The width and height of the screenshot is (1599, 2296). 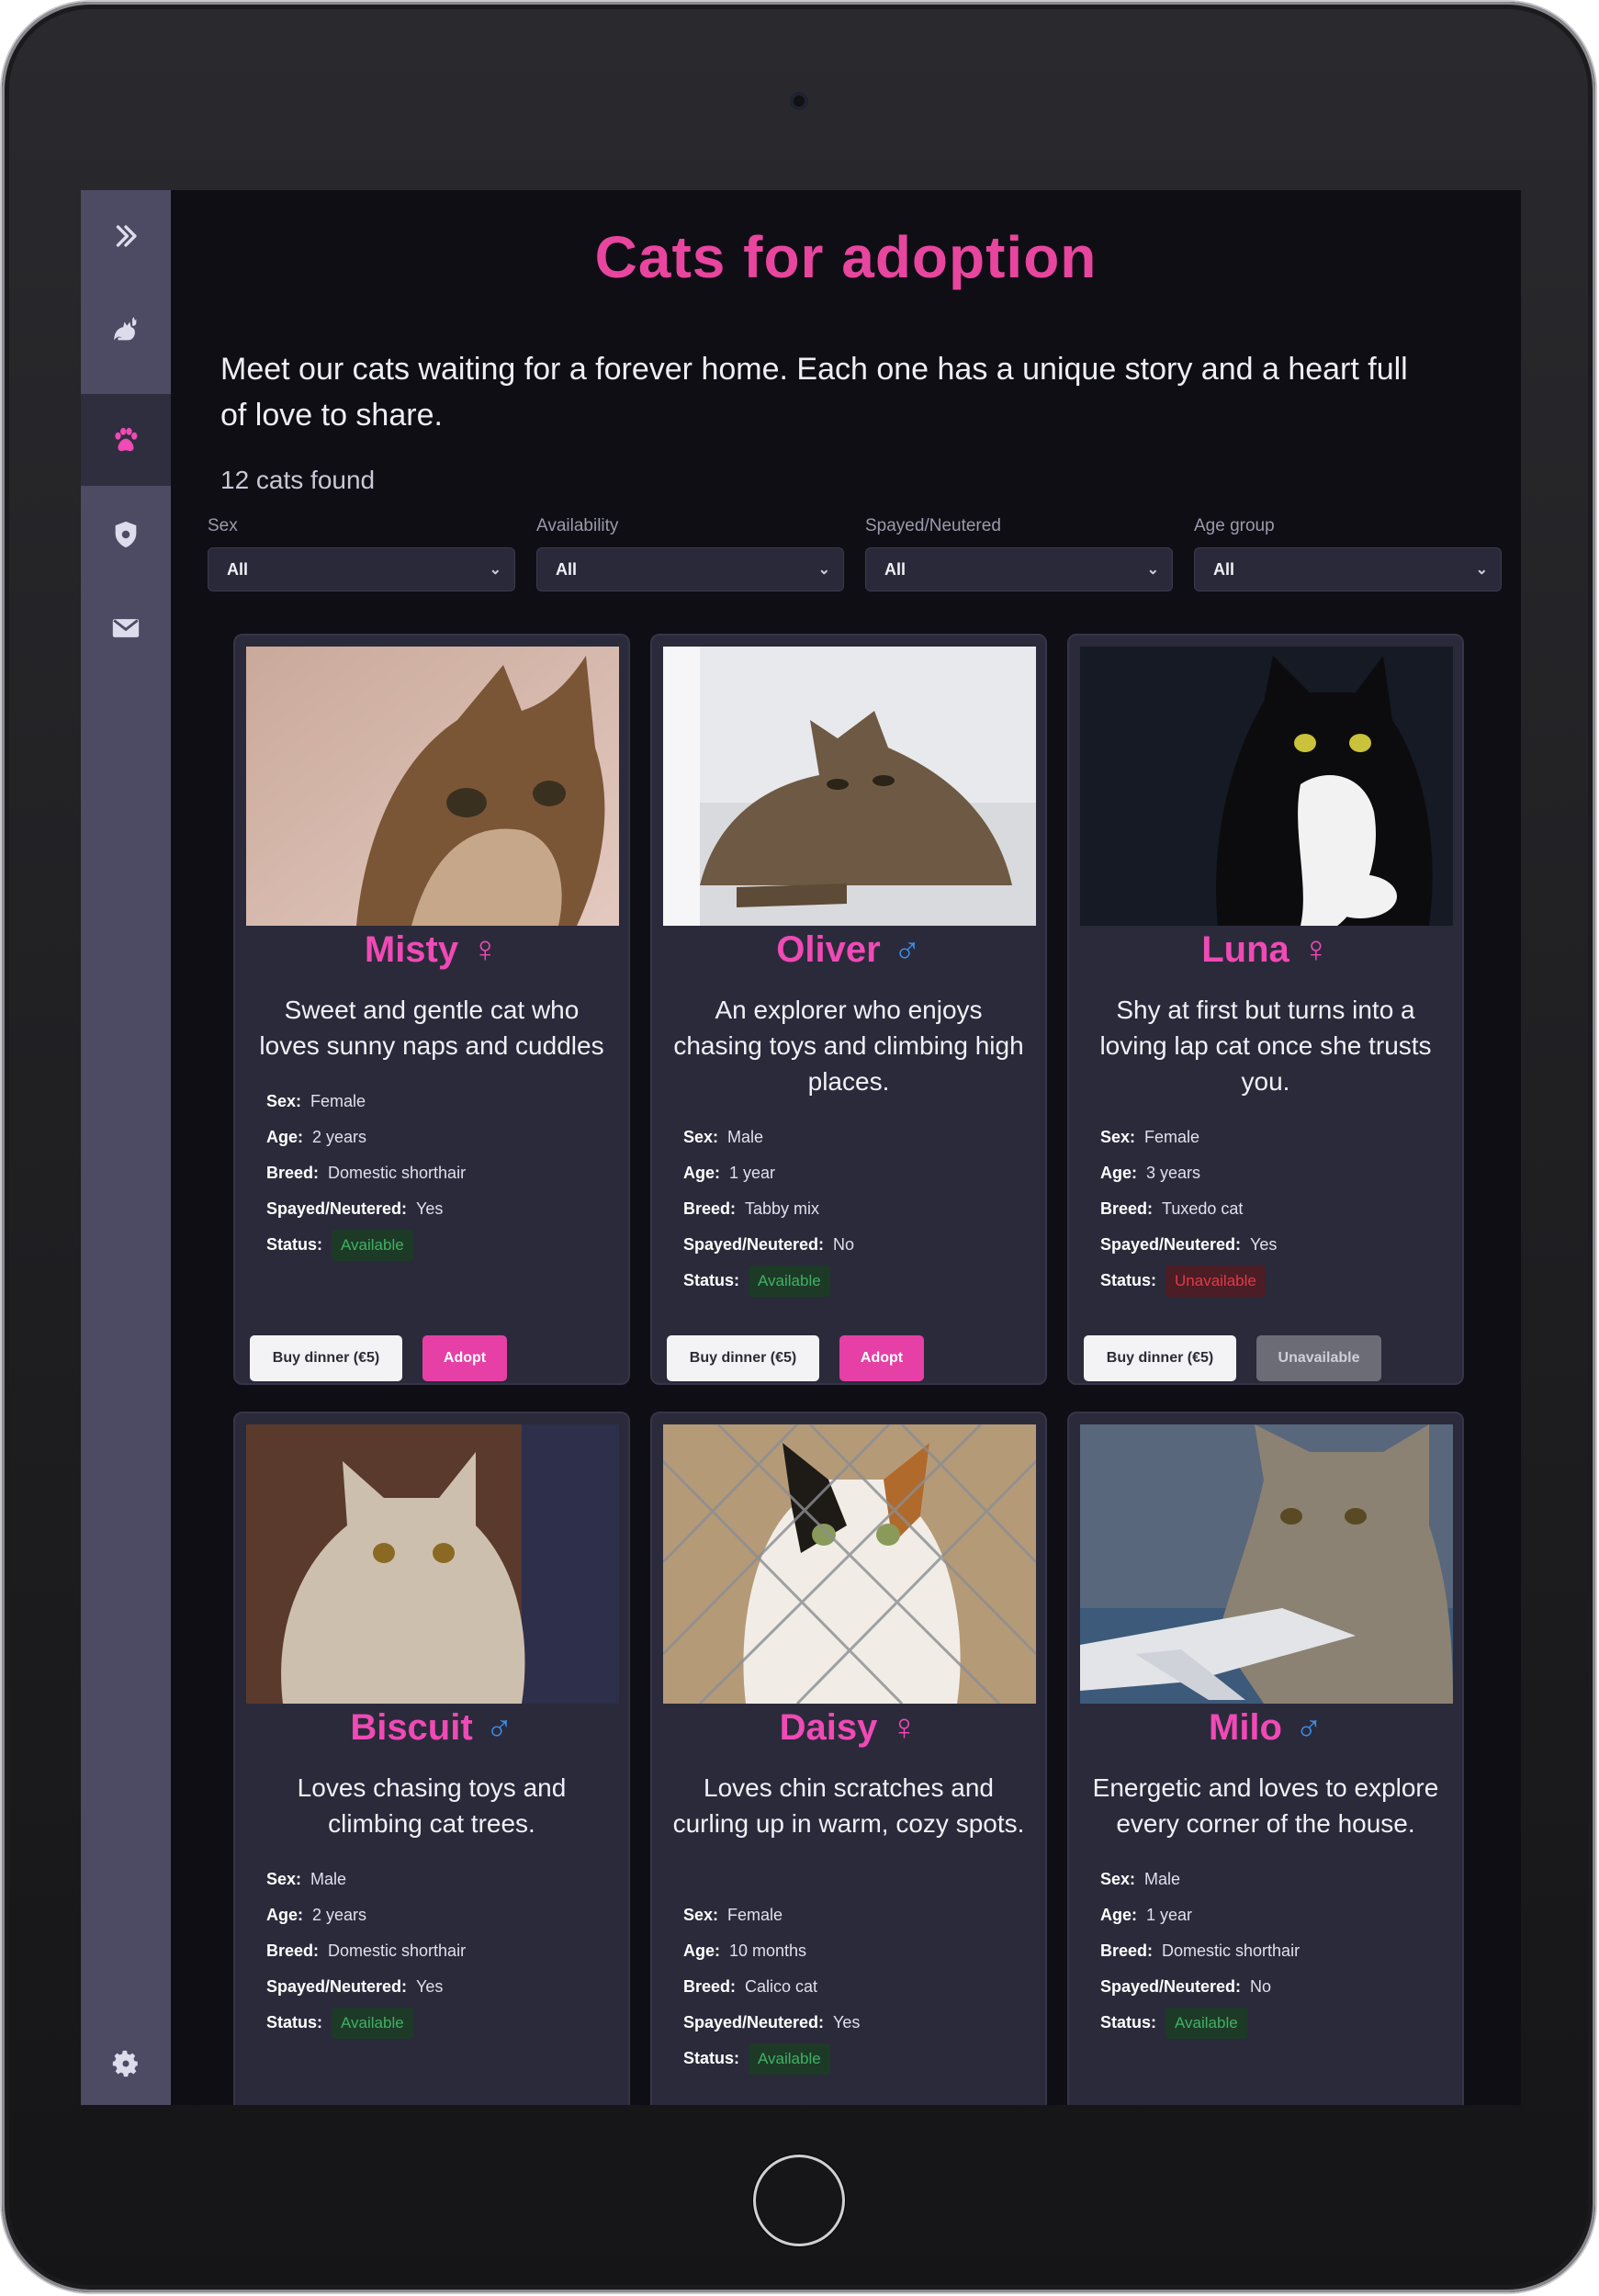 What do you see at coordinates (126, 628) in the screenshot?
I see `sidebar-item-mail` at bounding box center [126, 628].